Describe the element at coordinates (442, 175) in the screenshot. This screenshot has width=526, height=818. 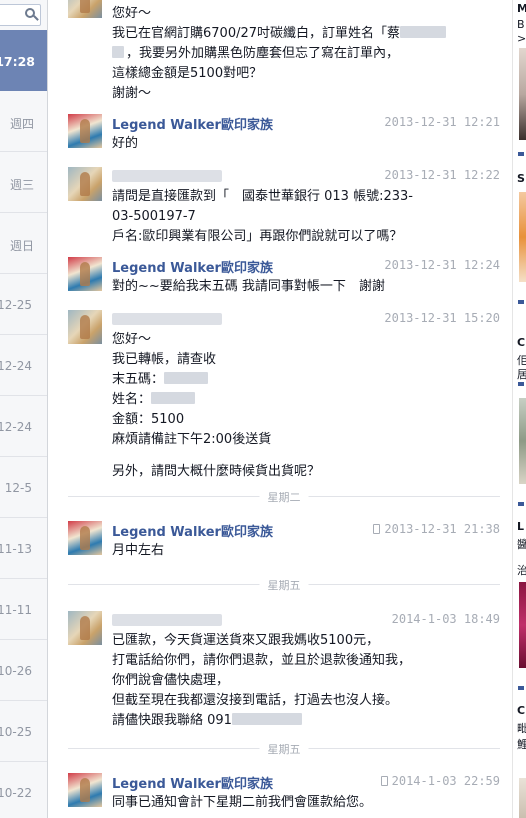
I see `timestamp: 2013-12-31 12:22` at that location.